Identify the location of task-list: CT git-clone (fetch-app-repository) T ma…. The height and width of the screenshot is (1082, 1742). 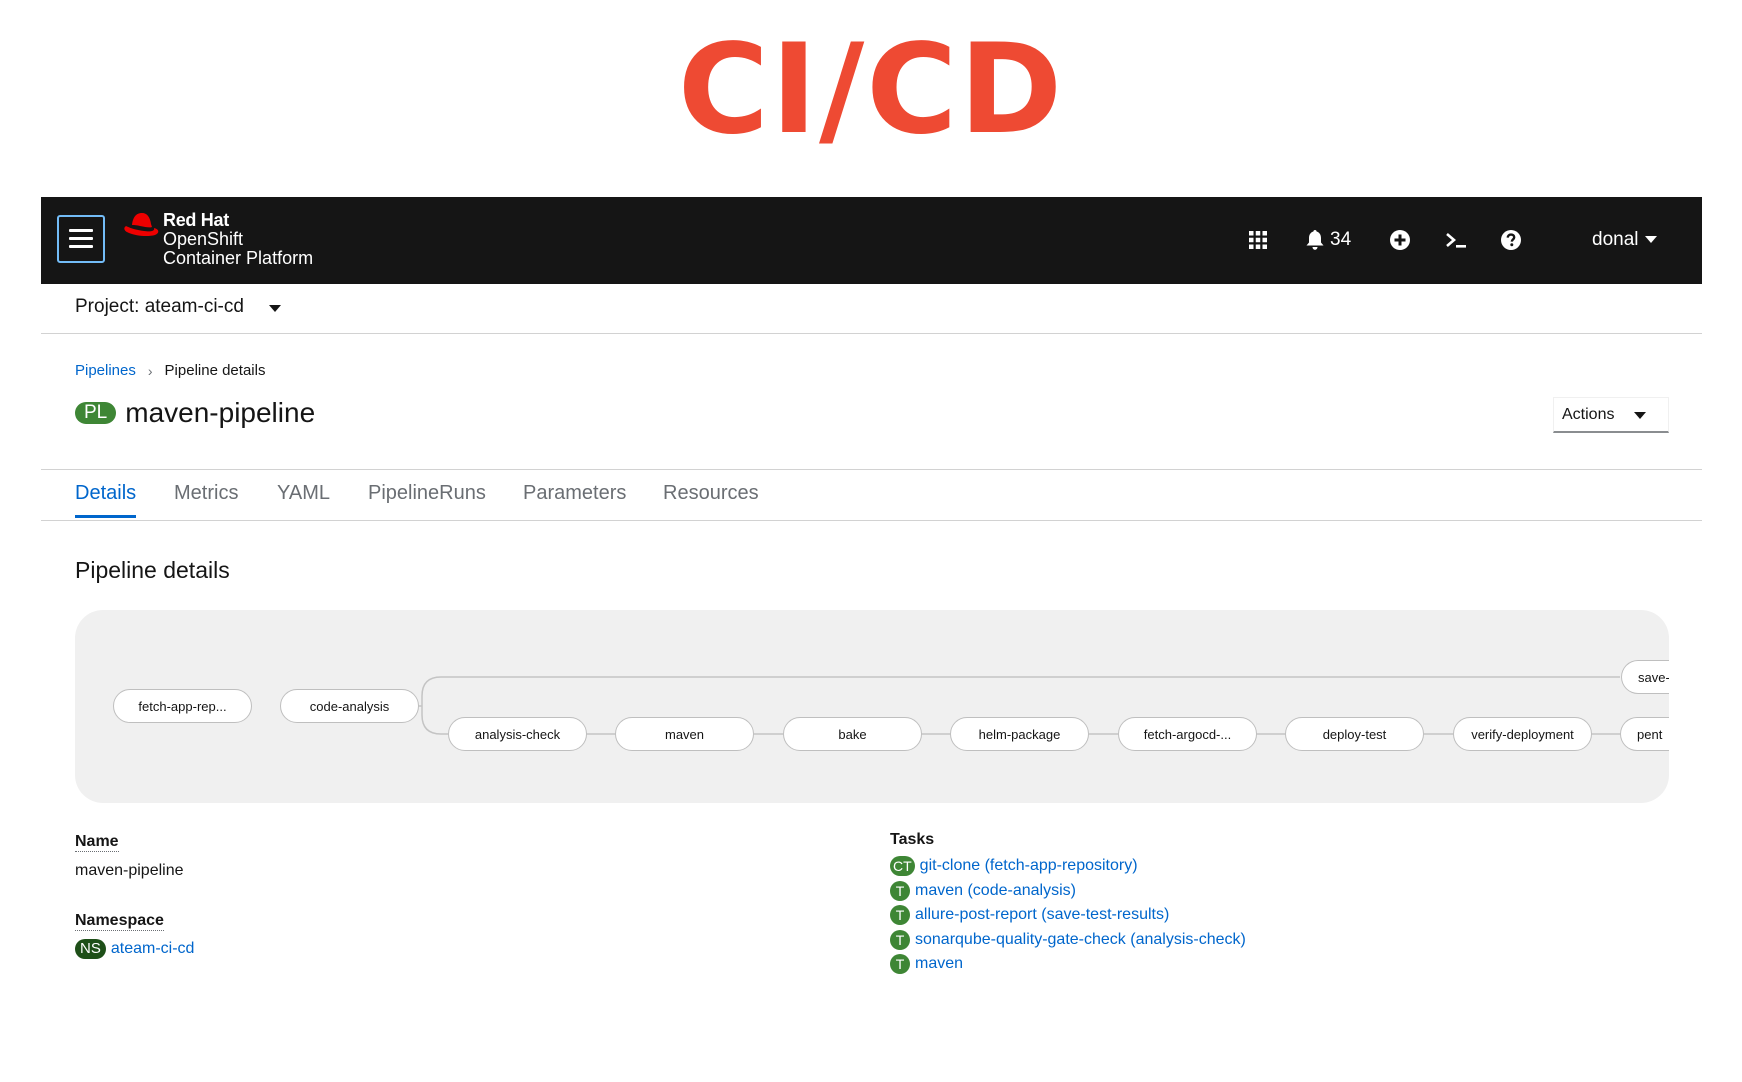
(1068, 915).